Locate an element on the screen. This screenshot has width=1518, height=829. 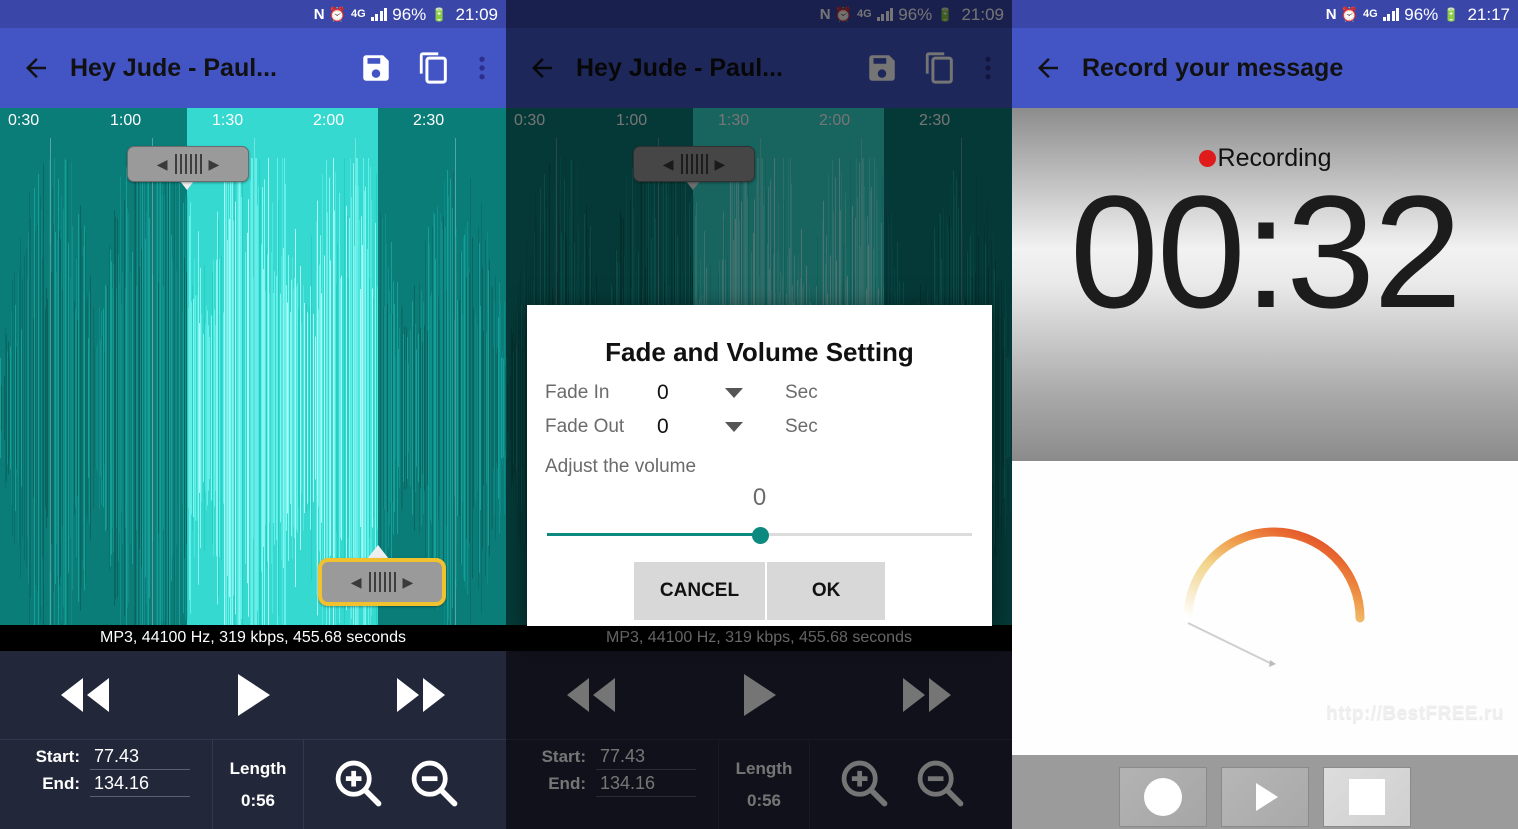
selection-fields: Start: 77.43 End: 134.16 Length 0:56 is located at coordinates (253, 784).